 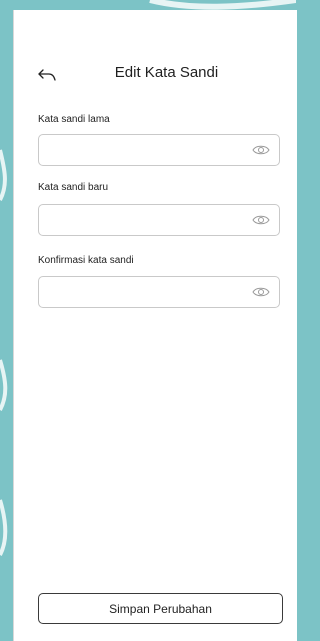 I want to click on confirm-password-field, so click(x=159, y=292).